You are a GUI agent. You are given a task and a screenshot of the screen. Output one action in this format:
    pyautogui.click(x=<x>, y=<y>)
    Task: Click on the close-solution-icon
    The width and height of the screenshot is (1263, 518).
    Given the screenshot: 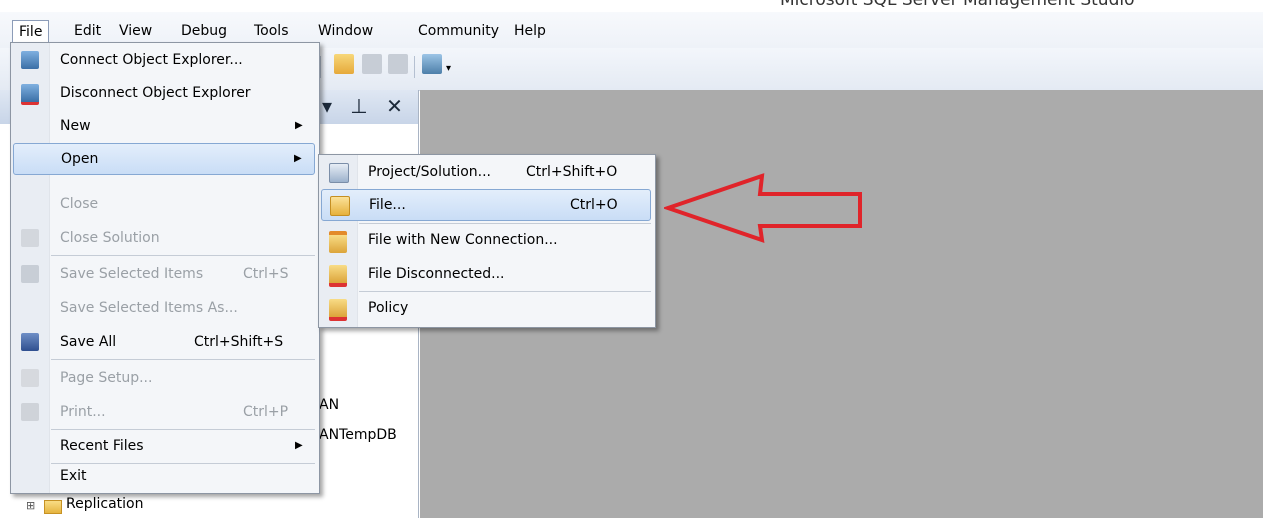 What is the action you would take?
    pyautogui.click(x=30, y=238)
    